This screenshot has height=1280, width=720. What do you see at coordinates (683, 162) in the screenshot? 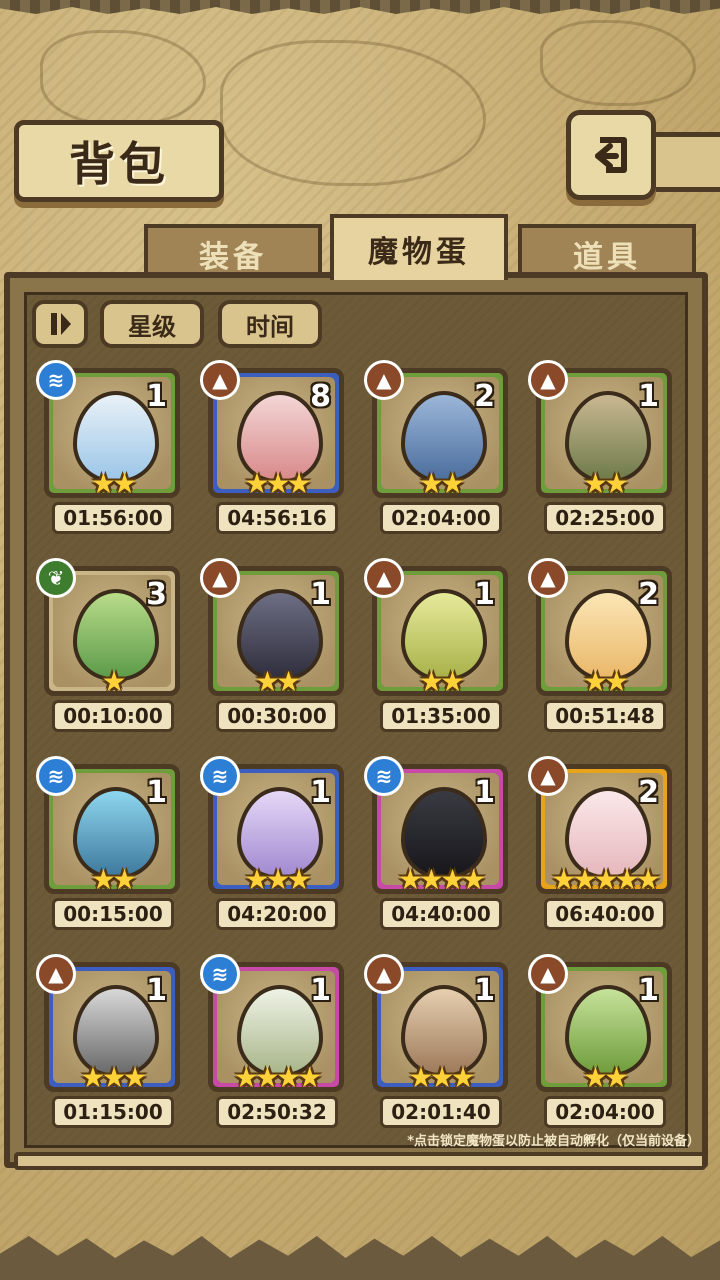
I see `back-button-rail` at bounding box center [683, 162].